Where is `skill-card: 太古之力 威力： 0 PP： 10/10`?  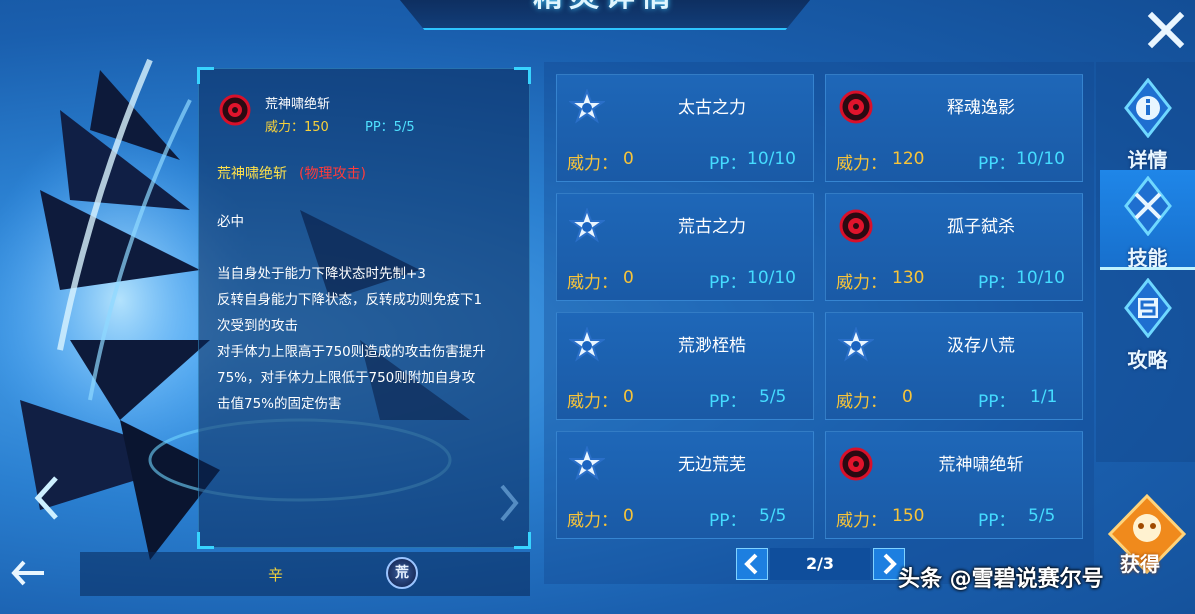
skill-card: 太古之力 威力： 0 PP： 10/10 is located at coordinates (685, 128).